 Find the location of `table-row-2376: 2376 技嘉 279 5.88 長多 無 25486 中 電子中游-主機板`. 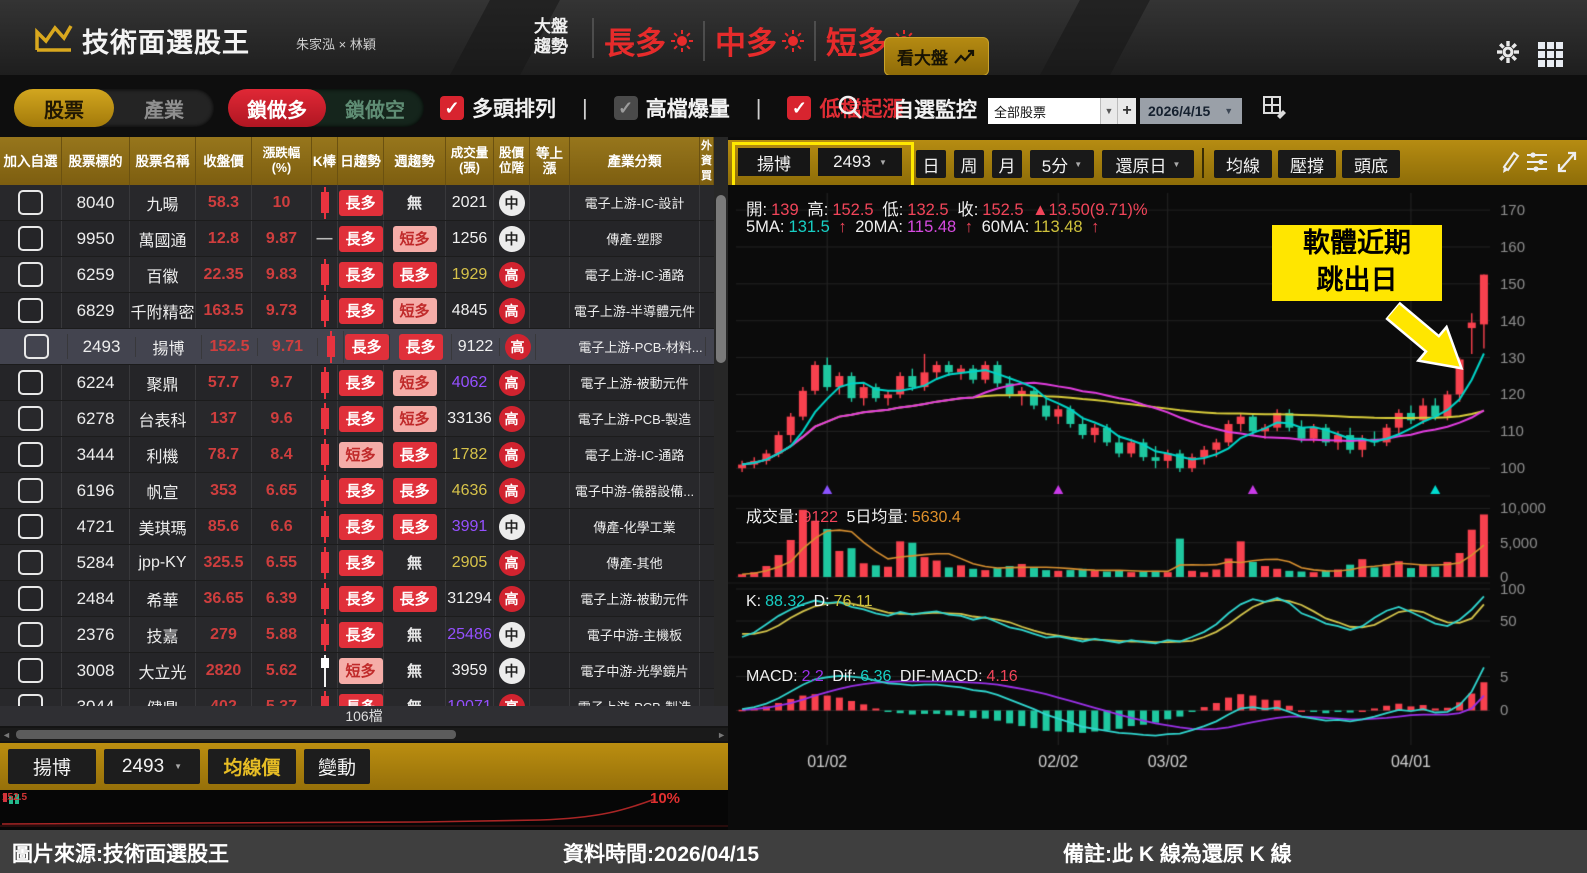

table-row-2376: 2376 技嘉 279 5.88 長多 無 25486 中 電子中游-主機板 is located at coordinates (357, 635).